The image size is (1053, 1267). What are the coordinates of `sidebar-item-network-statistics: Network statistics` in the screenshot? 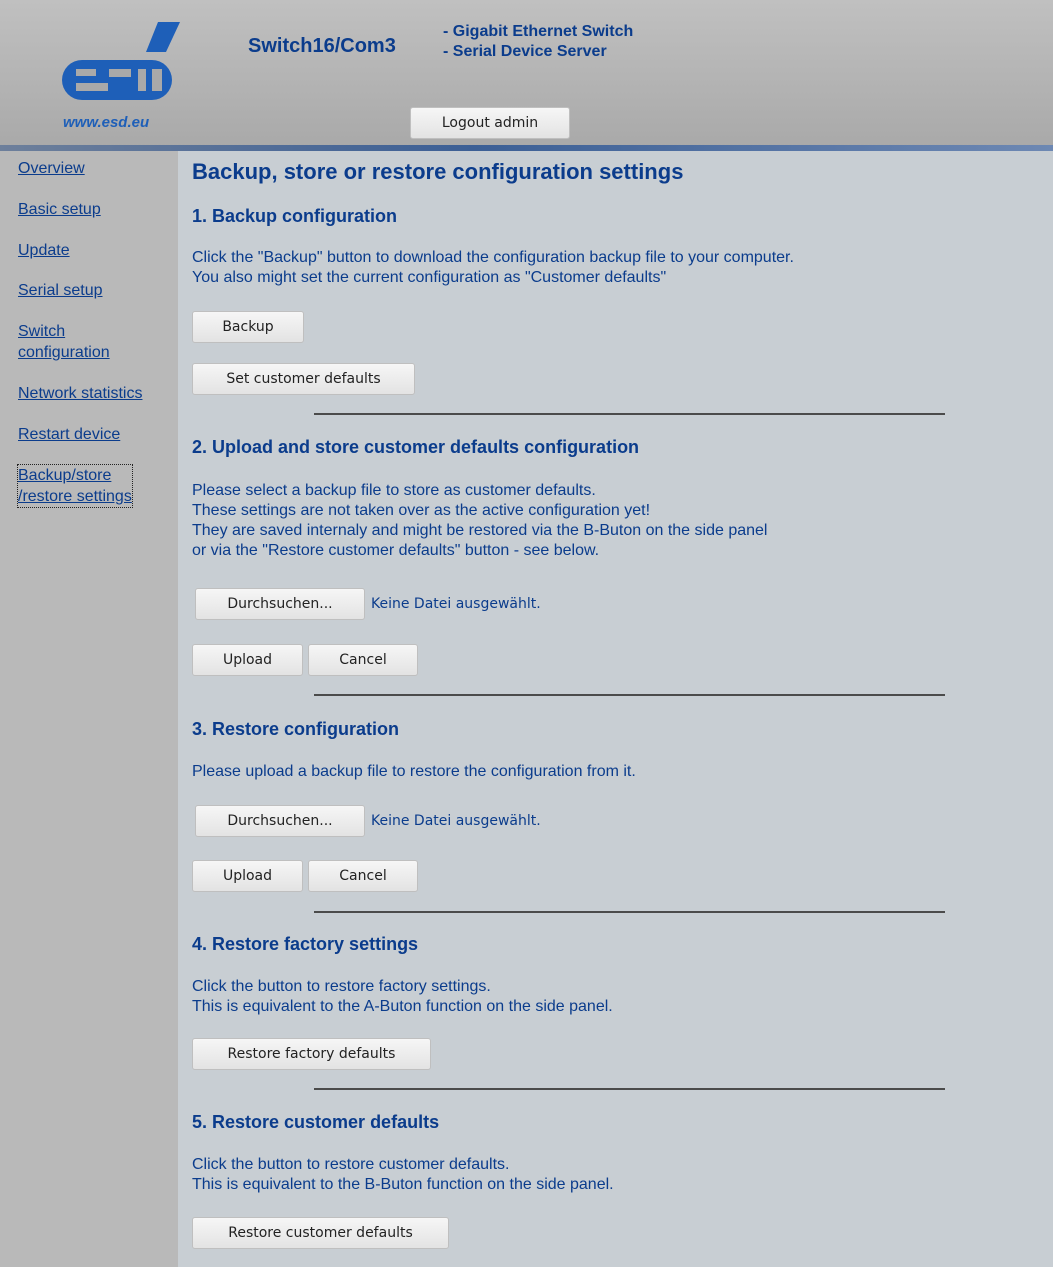 It's located at (80, 393).